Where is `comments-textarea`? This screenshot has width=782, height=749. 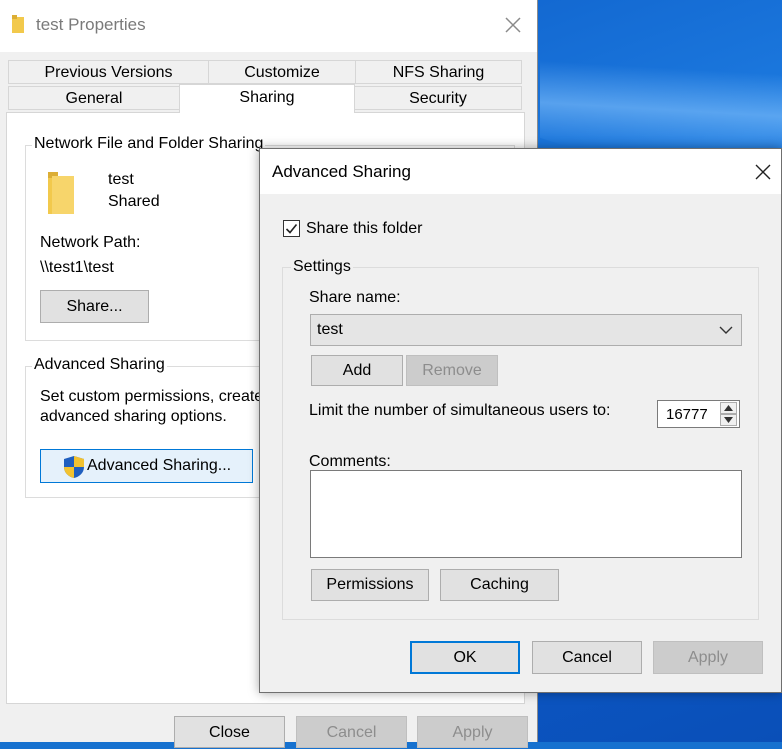
comments-textarea is located at coordinates (526, 514).